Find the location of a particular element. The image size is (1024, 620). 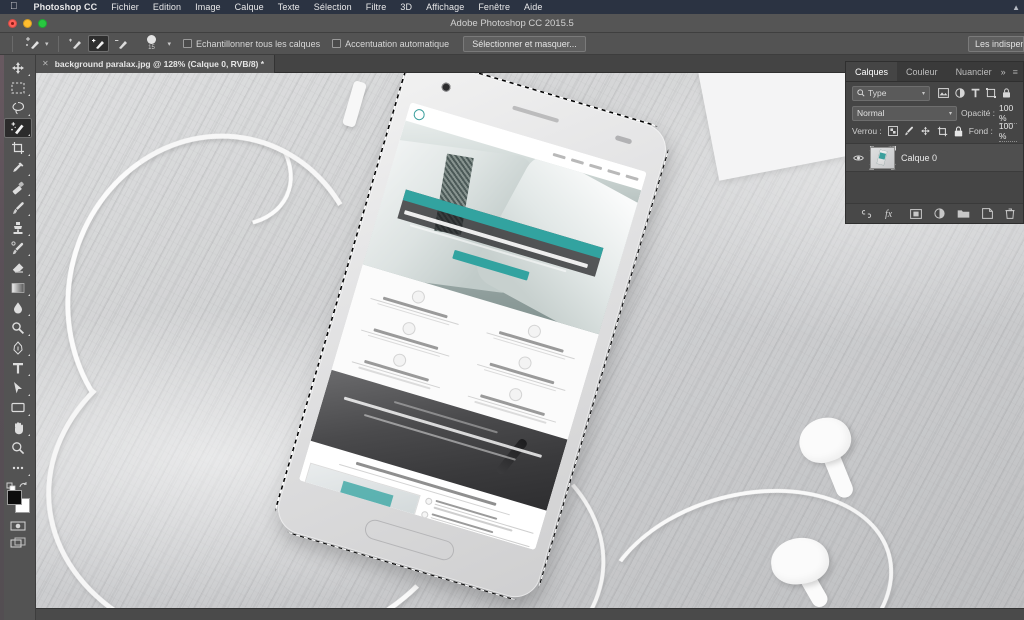

eye-icon is located at coordinates (858, 158).